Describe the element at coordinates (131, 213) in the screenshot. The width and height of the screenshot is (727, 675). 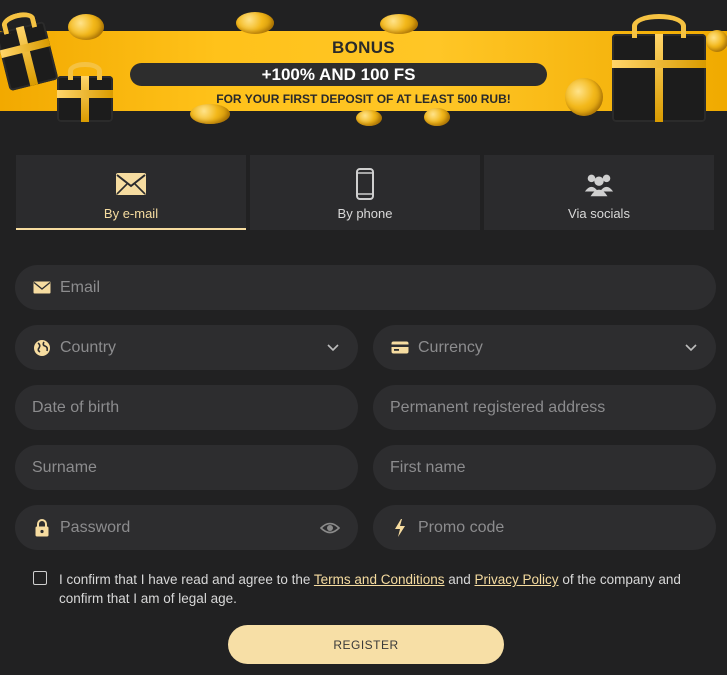
I see `tab-label: By e-mail` at that location.